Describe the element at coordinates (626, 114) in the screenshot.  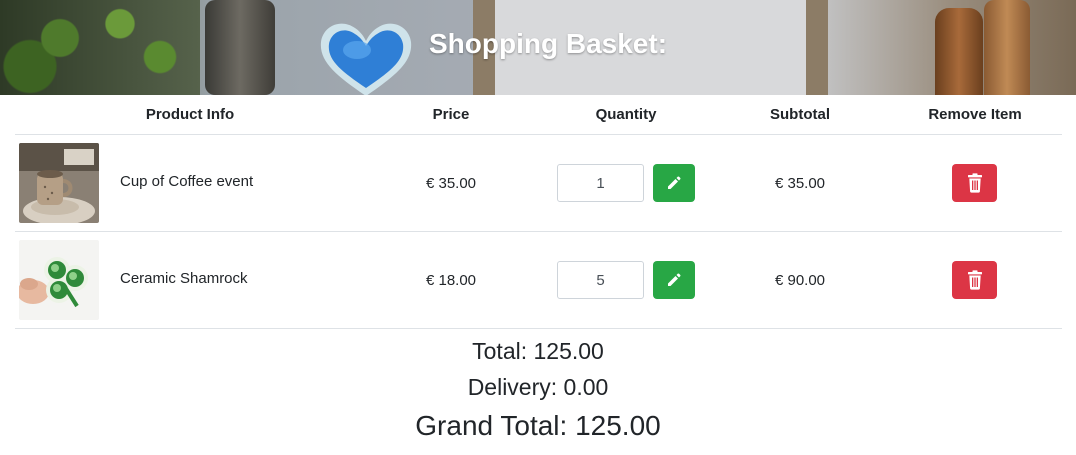
I see `column-header-quantity: Quantity` at that location.